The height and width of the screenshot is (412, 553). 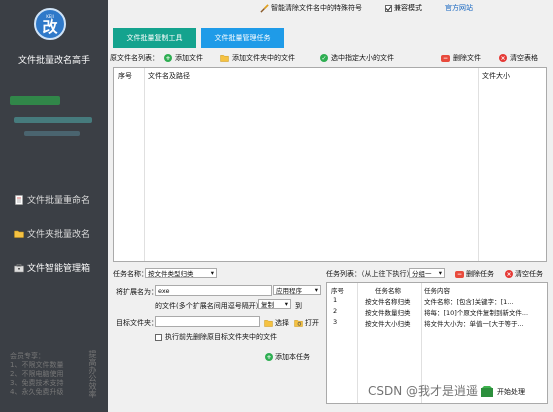 I want to click on nav-label: 文件批量重命名, so click(x=59, y=201).